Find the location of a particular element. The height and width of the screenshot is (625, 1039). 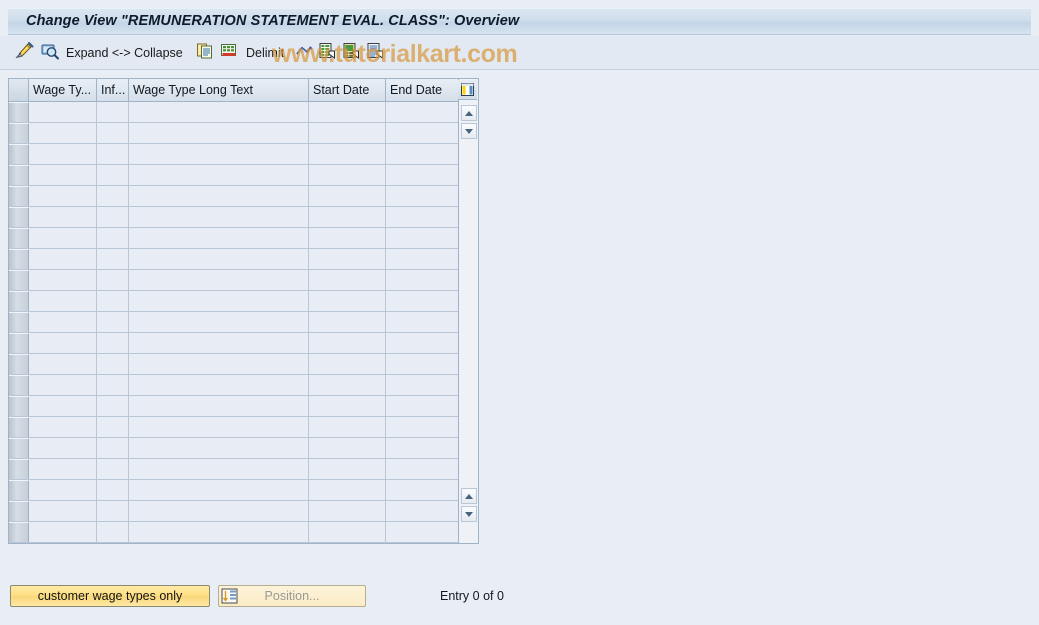

scroll-up-button-top is located at coordinates (469, 113).